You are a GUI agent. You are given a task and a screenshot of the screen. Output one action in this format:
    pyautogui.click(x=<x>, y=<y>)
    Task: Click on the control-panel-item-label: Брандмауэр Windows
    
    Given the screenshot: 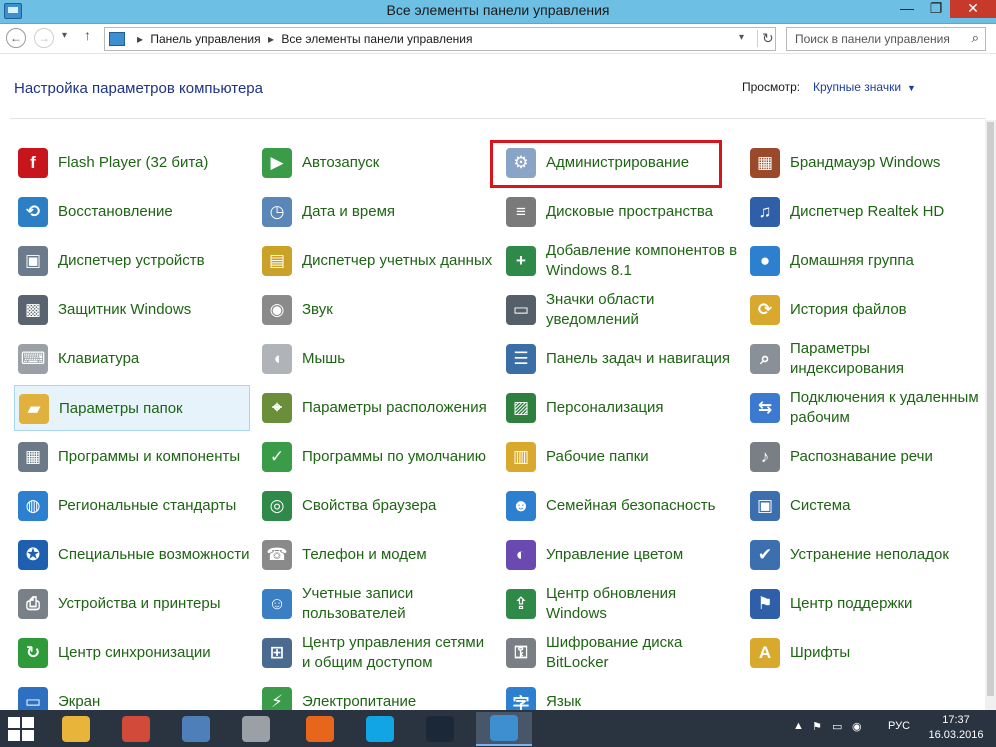 What is the action you would take?
    pyautogui.click(x=865, y=162)
    